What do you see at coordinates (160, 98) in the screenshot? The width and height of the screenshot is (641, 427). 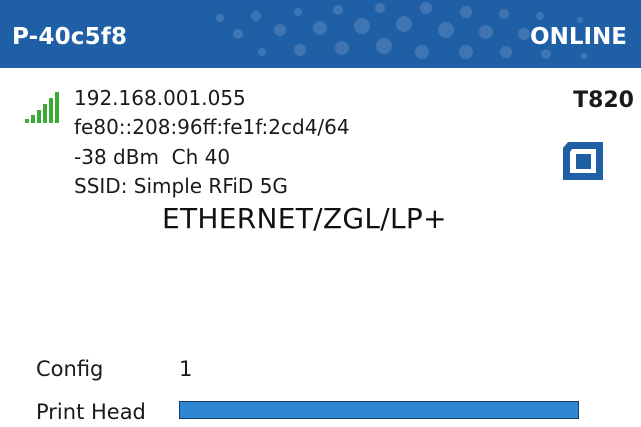 I see `ipv4-address: 192.168.001.055` at bounding box center [160, 98].